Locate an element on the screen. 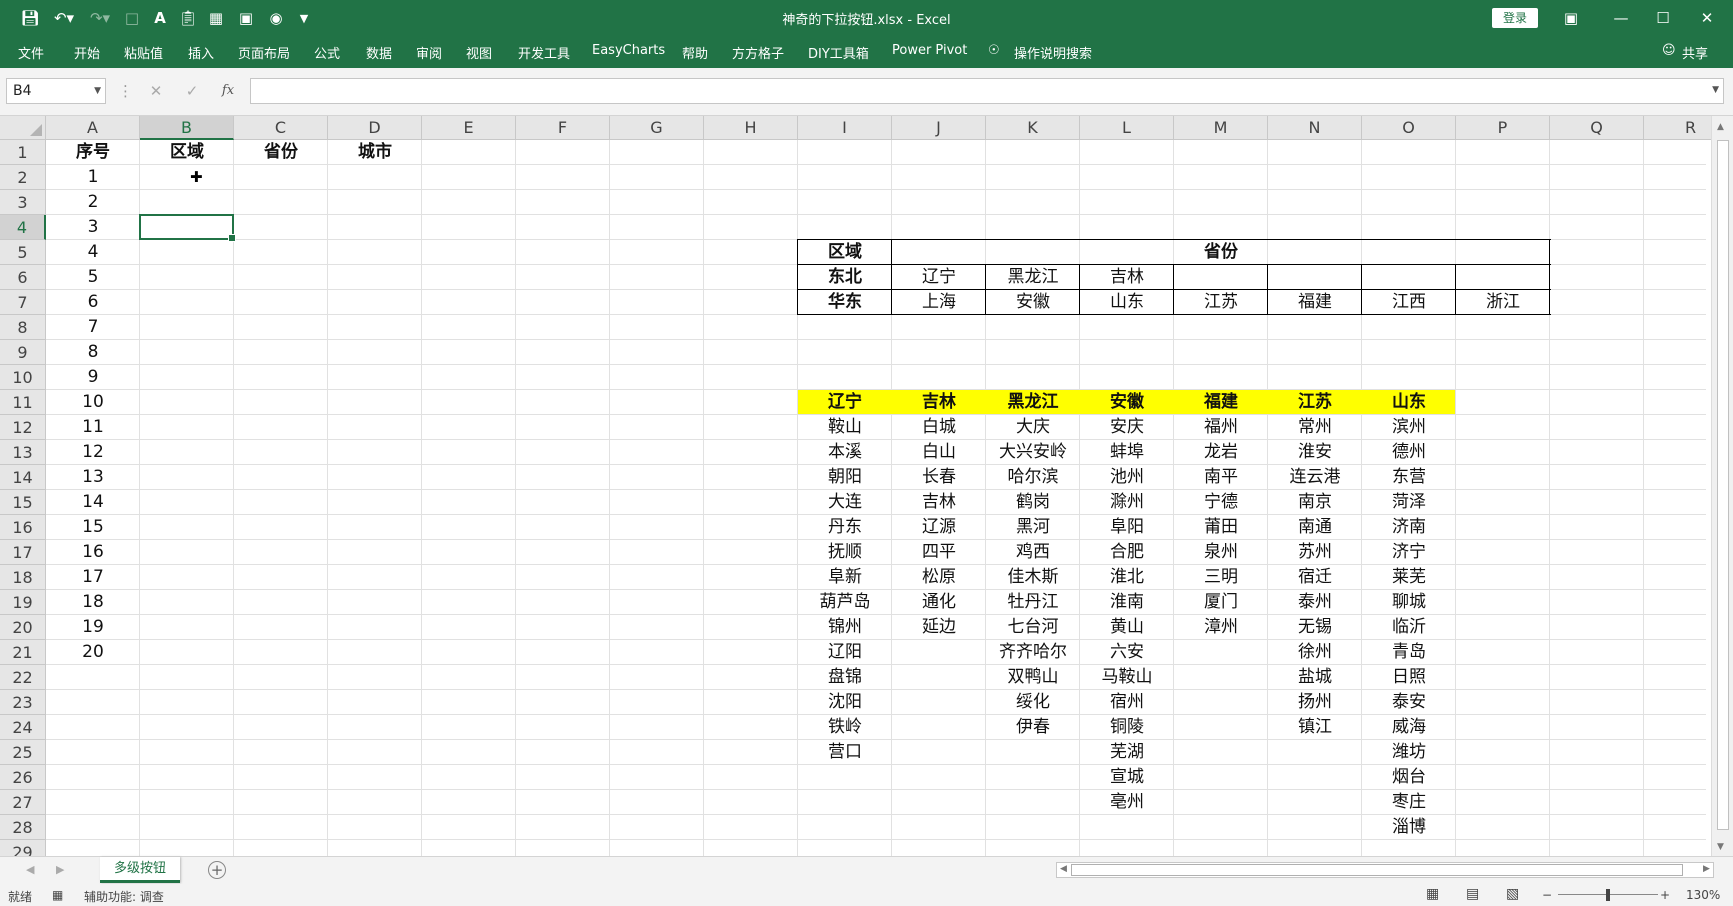 This screenshot has width=1733, height=906. city-cell: 朝阳 is located at coordinates (845, 477).